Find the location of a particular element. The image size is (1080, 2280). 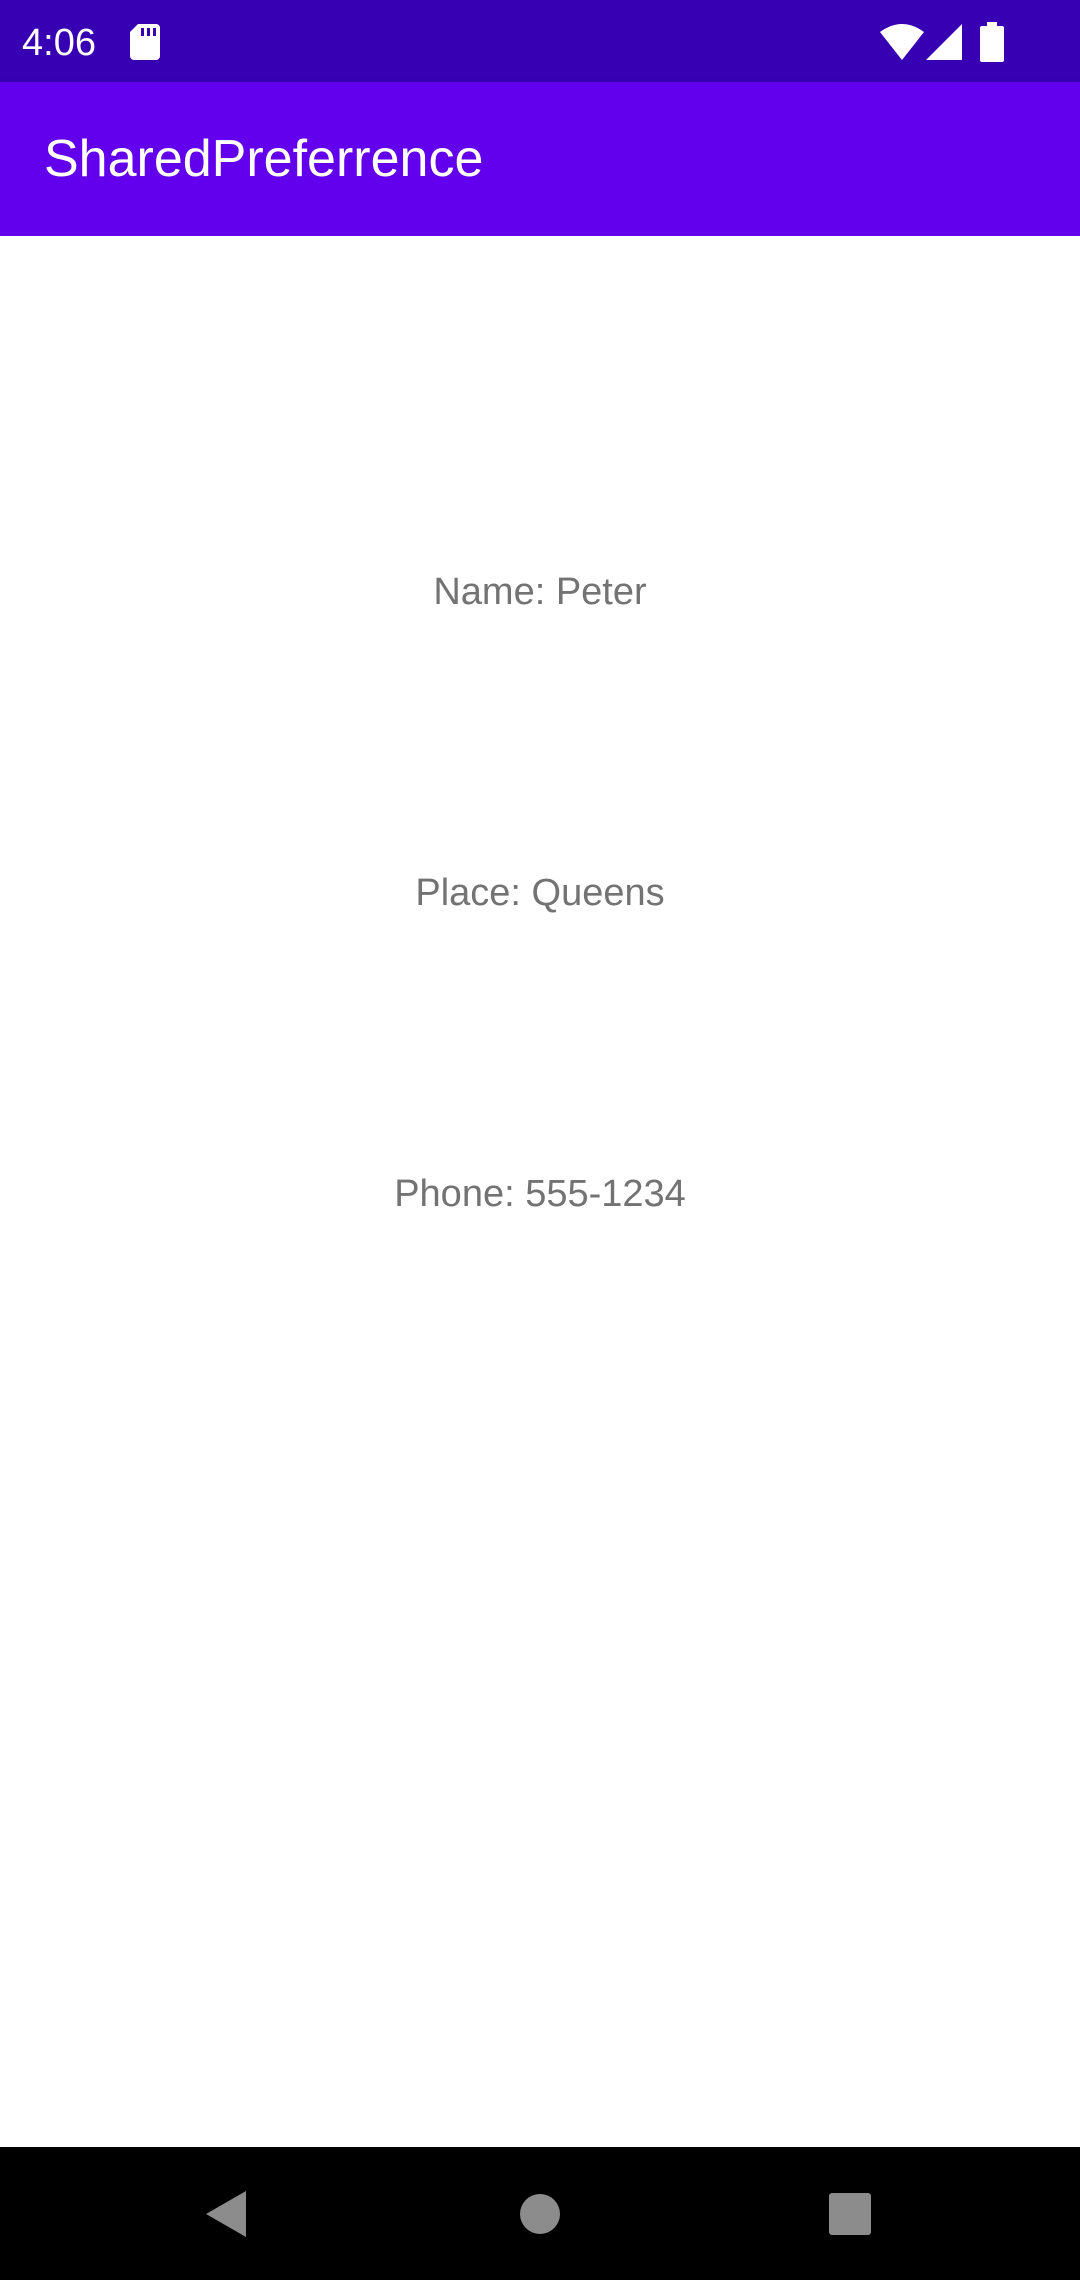

wifi-icon is located at coordinates (902, 42).